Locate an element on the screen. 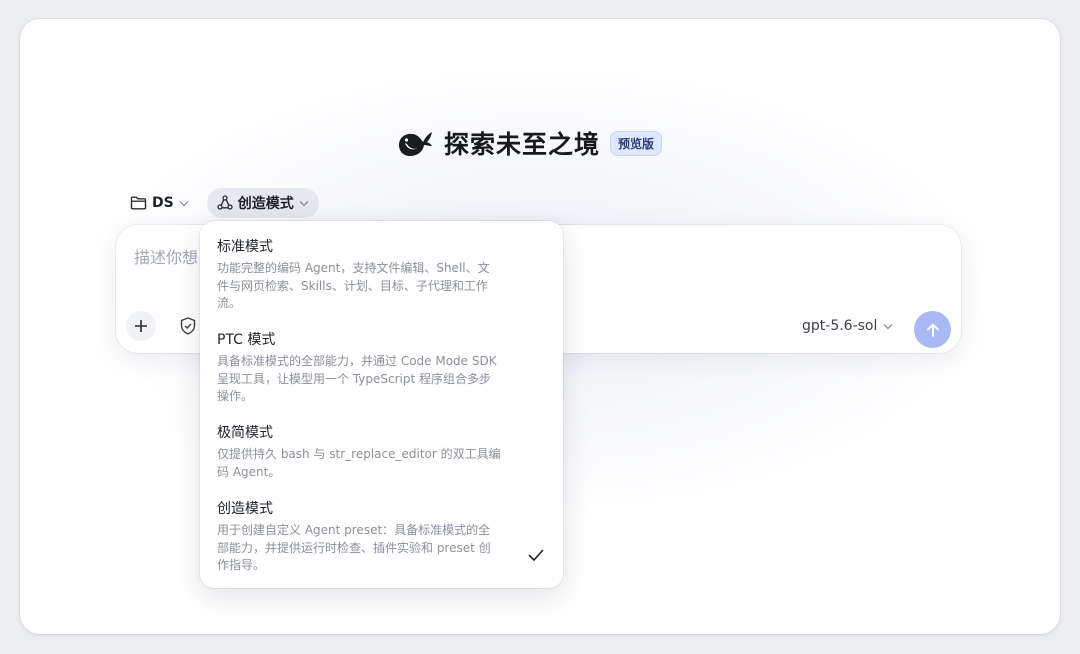 The image size is (1080, 654). prompt-input: 描述你想 is located at coordinates (166, 256).